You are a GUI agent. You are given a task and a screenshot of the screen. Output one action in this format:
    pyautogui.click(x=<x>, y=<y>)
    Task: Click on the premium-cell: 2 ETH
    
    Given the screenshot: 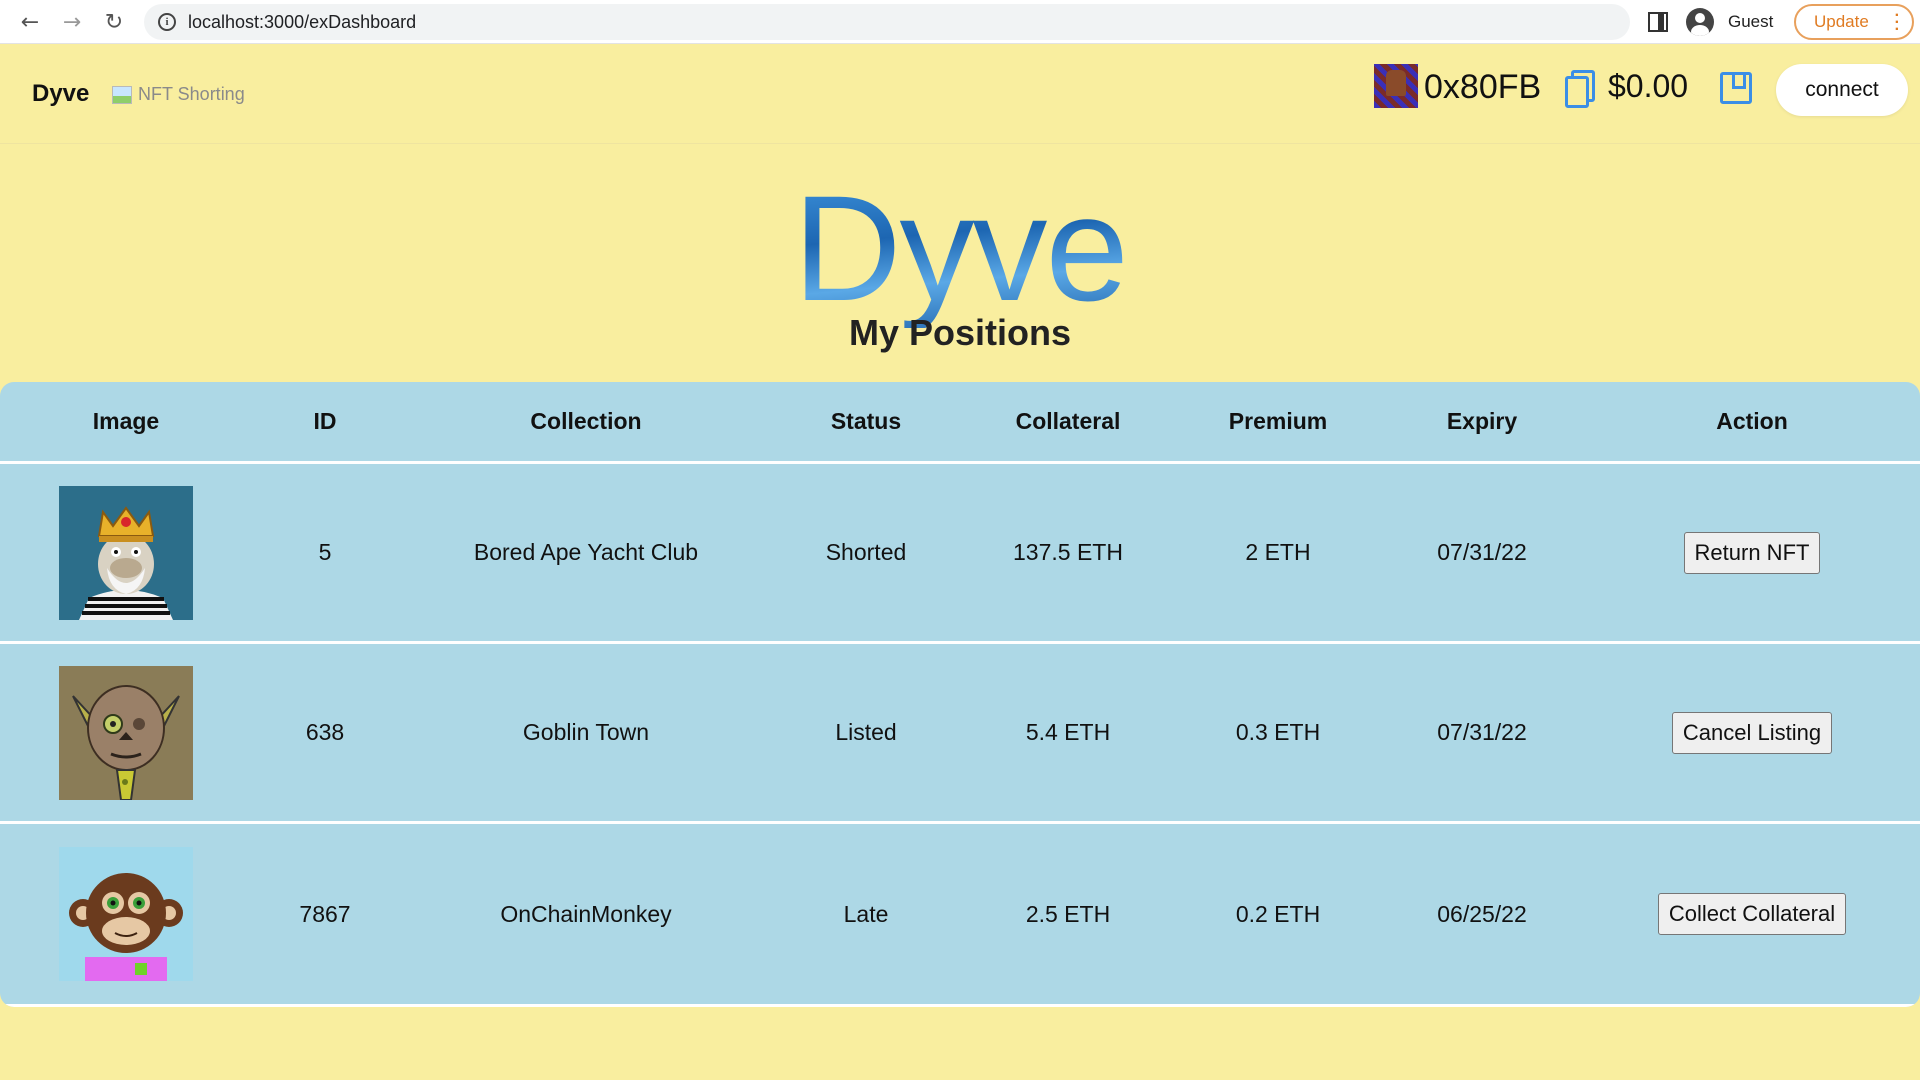 What is the action you would take?
    pyautogui.click(x=1278, y=552)
    